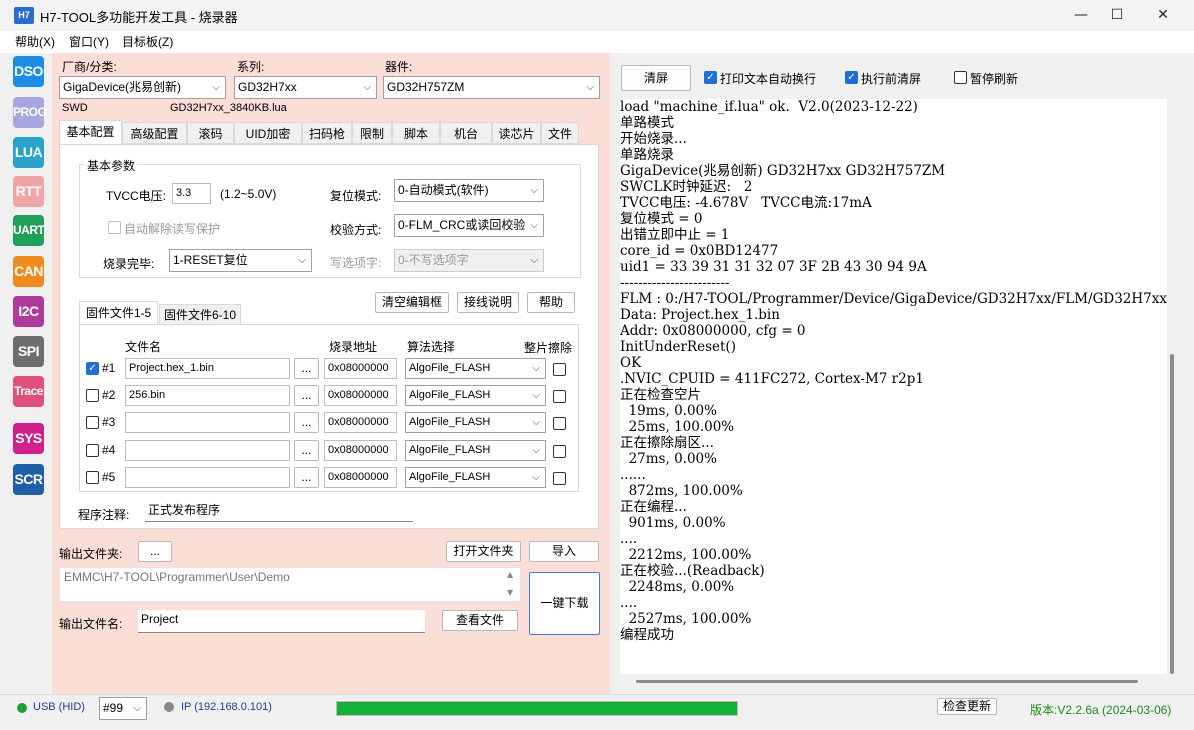 Image resolution: width=1194 pixels, height=730 pixels. I want to click on view-file-button: 查看文件, so click(480, 620).